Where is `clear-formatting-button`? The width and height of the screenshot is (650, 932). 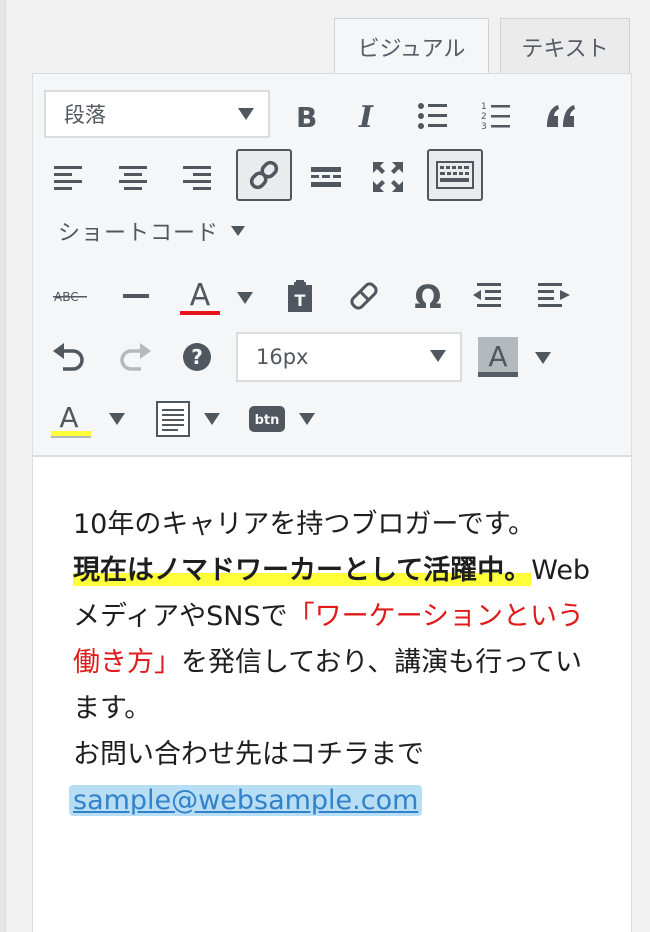
clear-formatting-button is located at coordinates (364, 296).